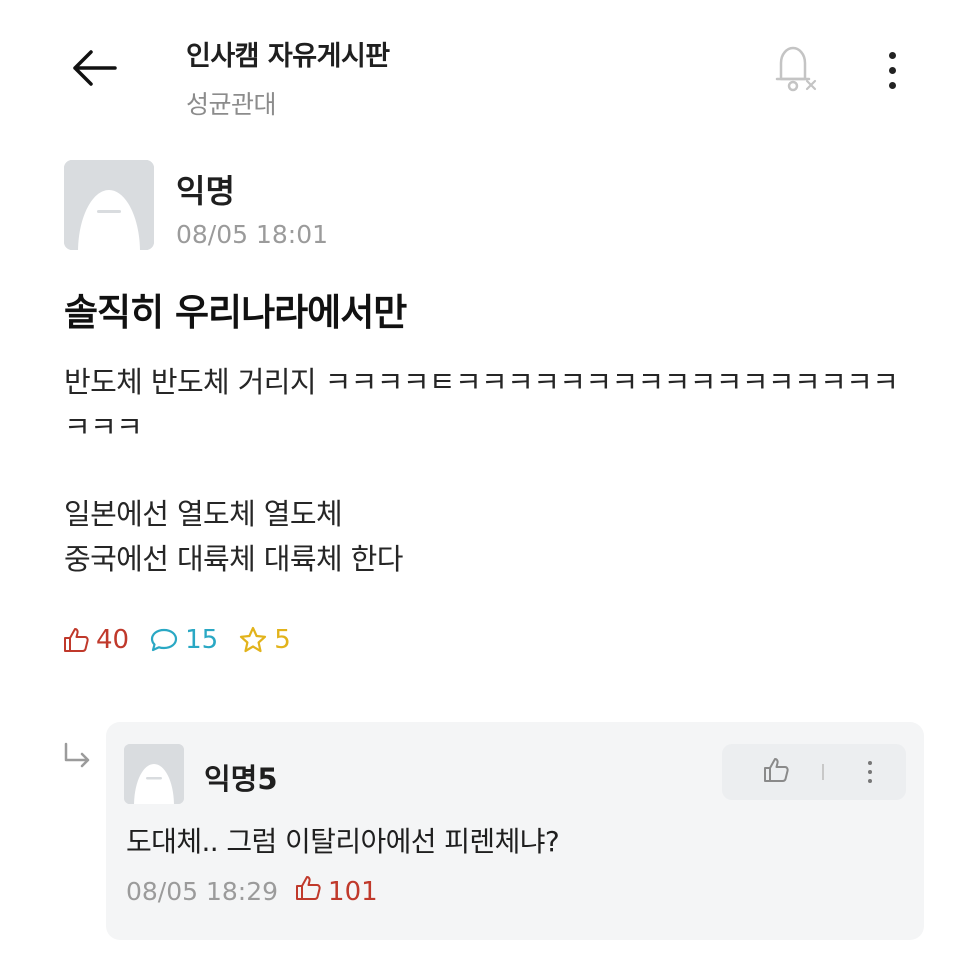 This screenshot has height=966, width=966. I want to click on post-body-line: 반도체 반도체 거리지 ㅋㅋㅋㅋㅌㅋㅋㅋㅋㅋㅋㅋㅋㅋㅋㅋㅋㅋㅋㅋㅋㅋㅋㅋㅋ, so click(481, 404).